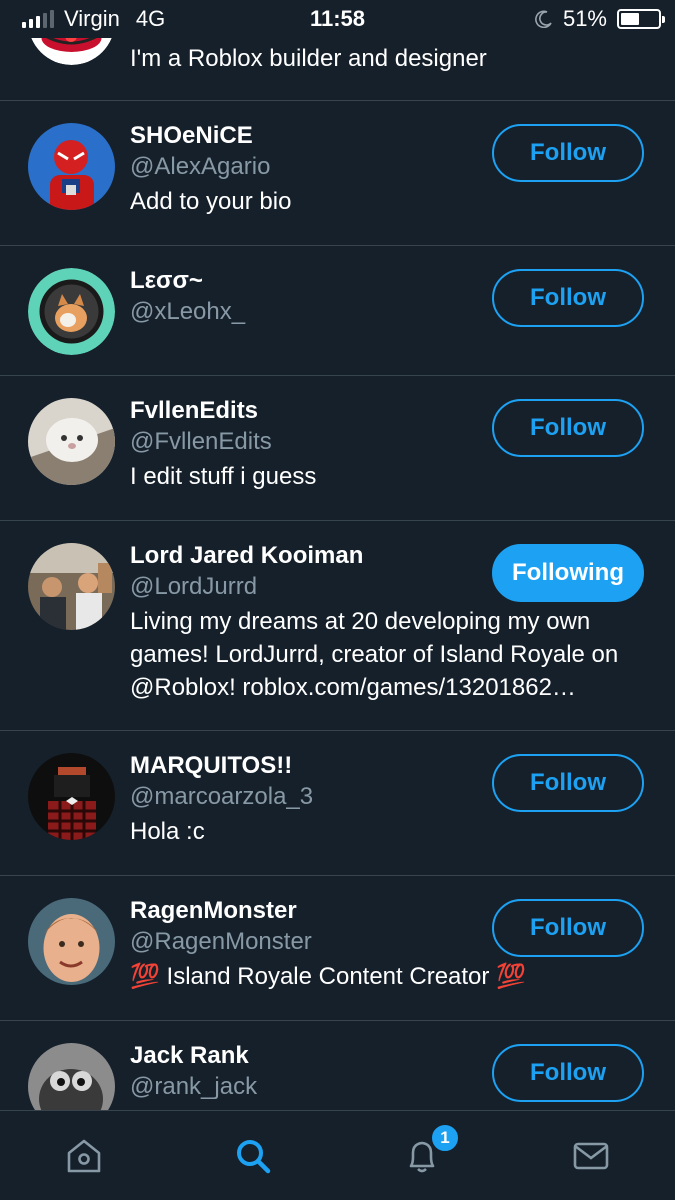  Describe the element at coordinates (544, 19) in the screenshot. I see `moon-icon` at that location.